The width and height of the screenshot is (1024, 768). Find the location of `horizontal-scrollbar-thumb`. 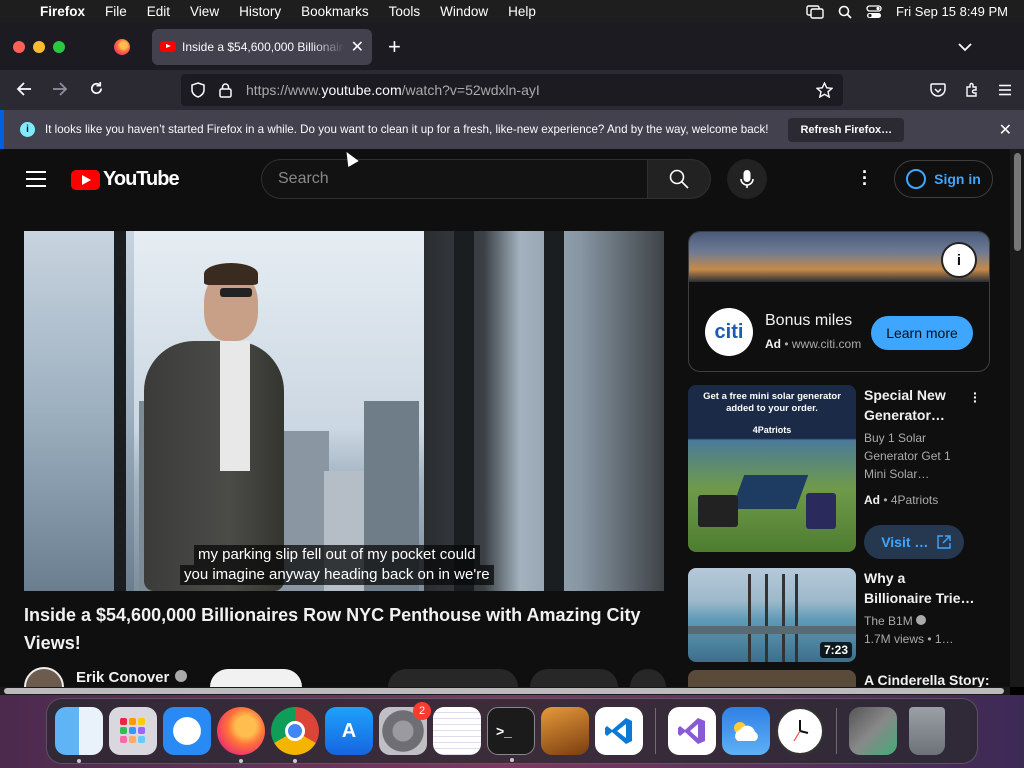

horizontal-scrollbar-thumb is located at coordinates (504, 691).